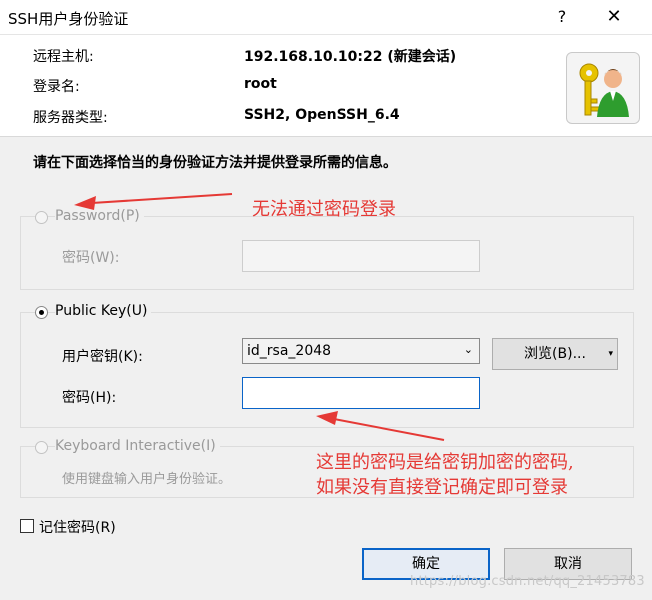 This screenshot has width=652, height=600. I want to click on annotation-key-note-line1: 这里的密码是给密钥加密的密码,, so click(445, 462).